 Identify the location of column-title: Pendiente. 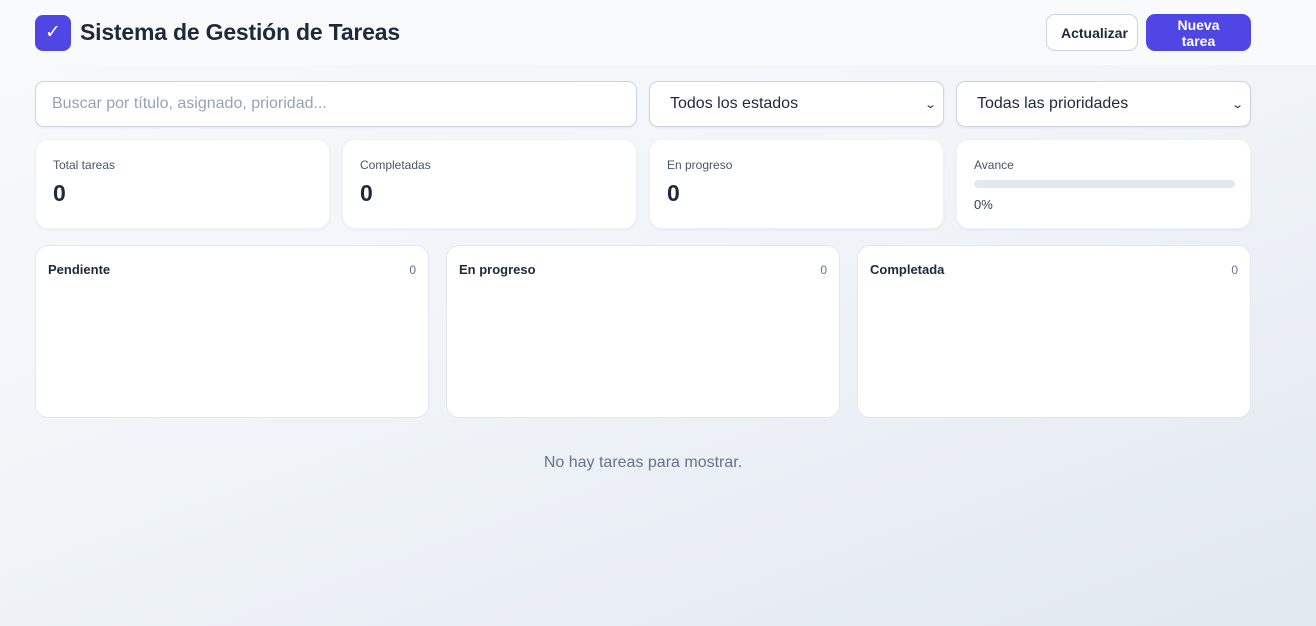
(79, 269).